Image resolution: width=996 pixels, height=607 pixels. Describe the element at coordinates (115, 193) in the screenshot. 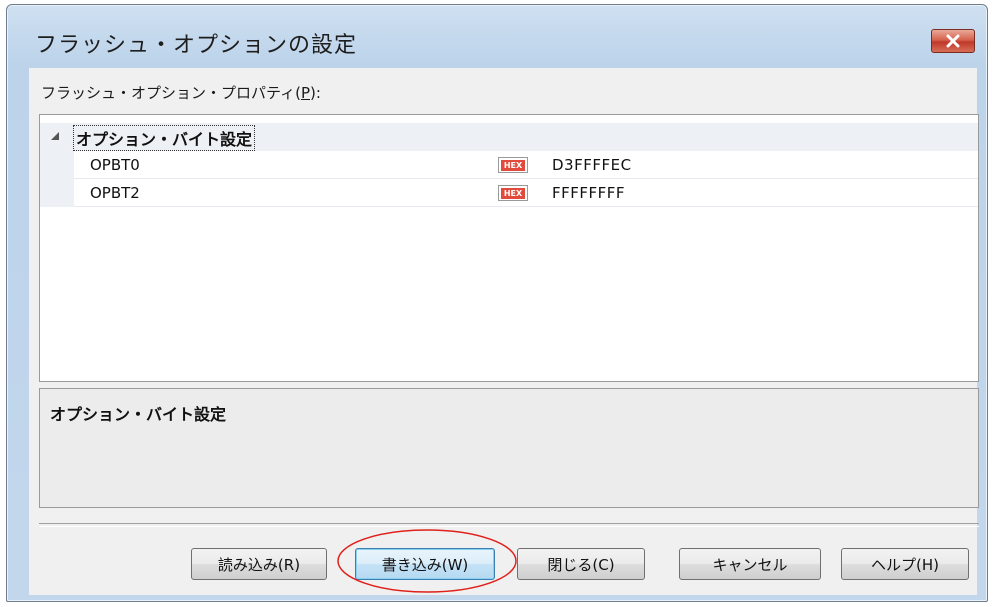

I see `property-name: OPBT2` at that location.